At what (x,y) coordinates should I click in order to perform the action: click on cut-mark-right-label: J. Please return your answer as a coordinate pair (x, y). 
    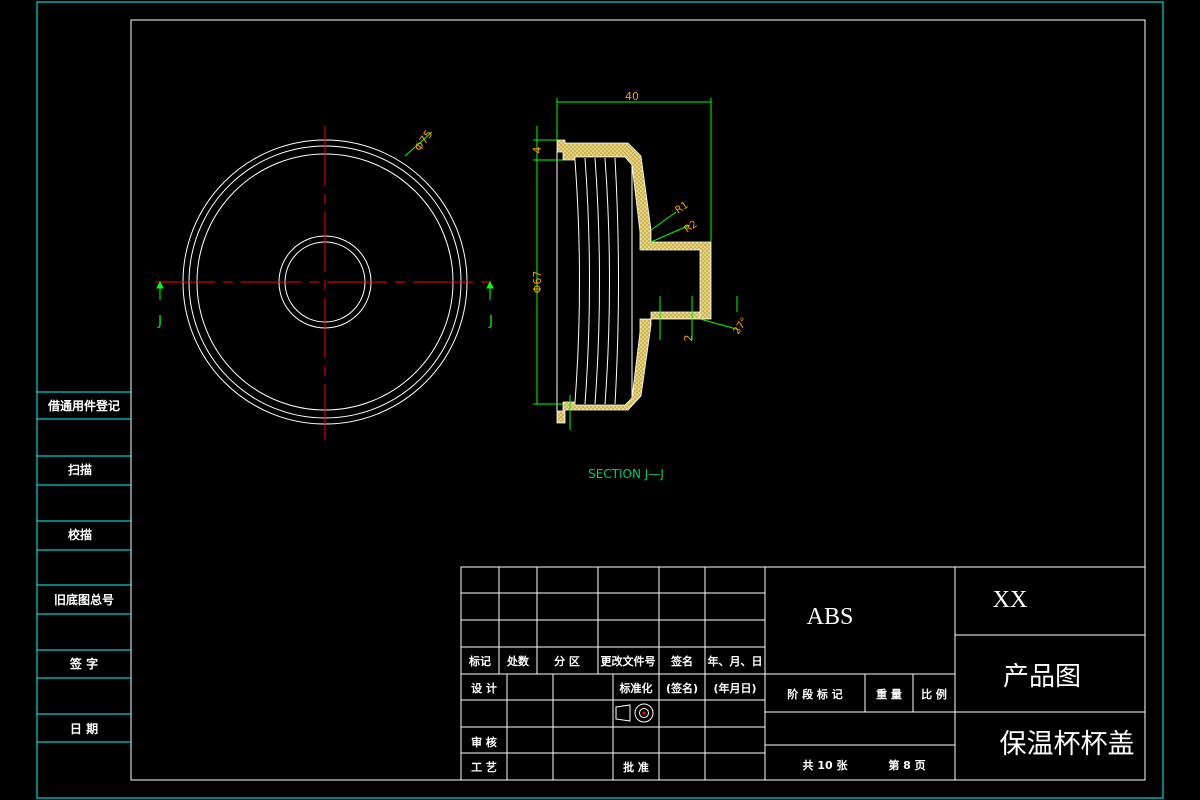
    Looking at the image, I should click on (490, 321).